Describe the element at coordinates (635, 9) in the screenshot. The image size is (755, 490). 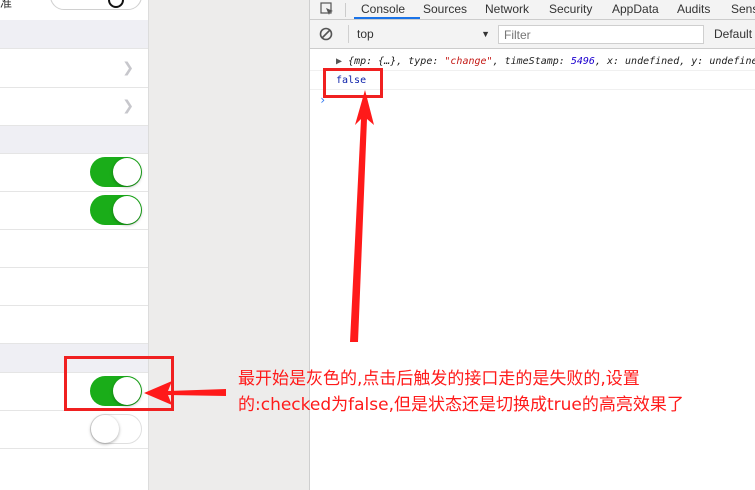
I see `tab-appdata: AppData` at that location.